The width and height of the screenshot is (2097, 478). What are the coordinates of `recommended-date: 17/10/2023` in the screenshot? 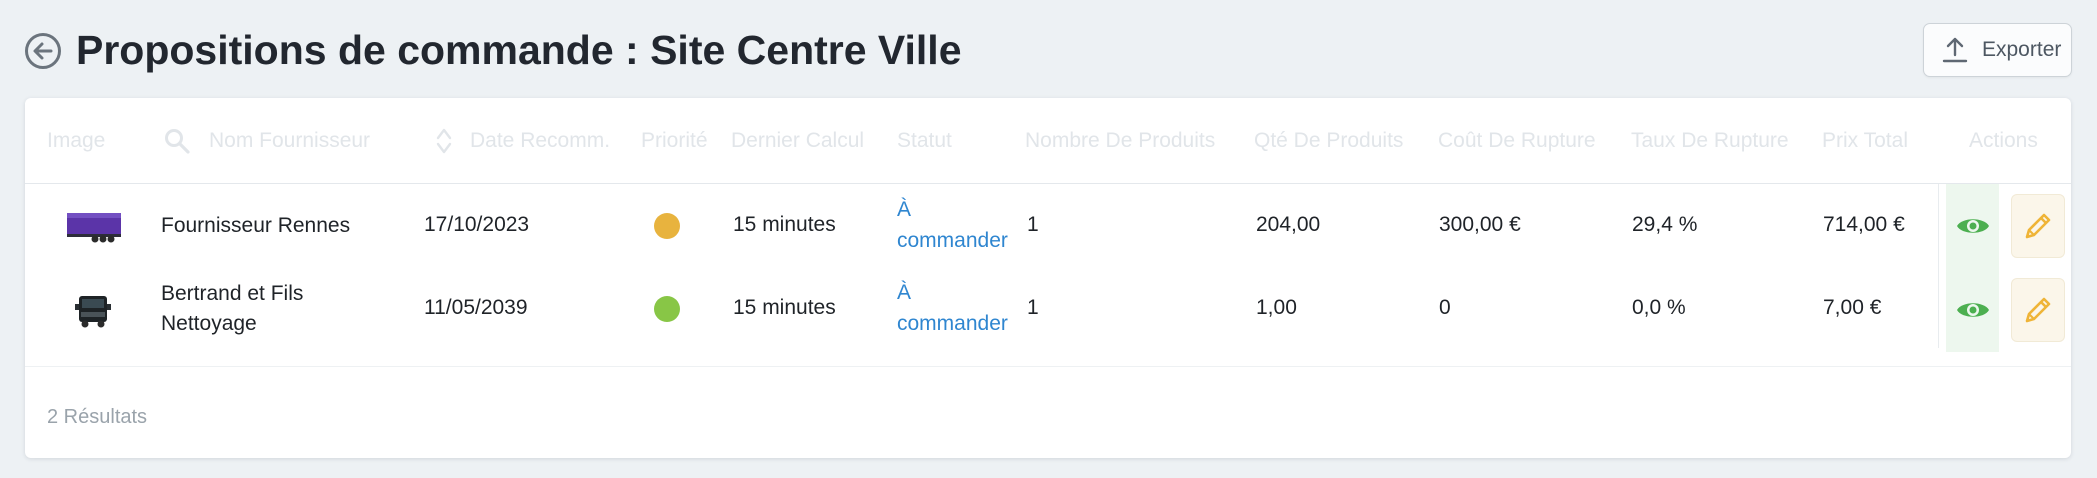 It's located at (477, 224).